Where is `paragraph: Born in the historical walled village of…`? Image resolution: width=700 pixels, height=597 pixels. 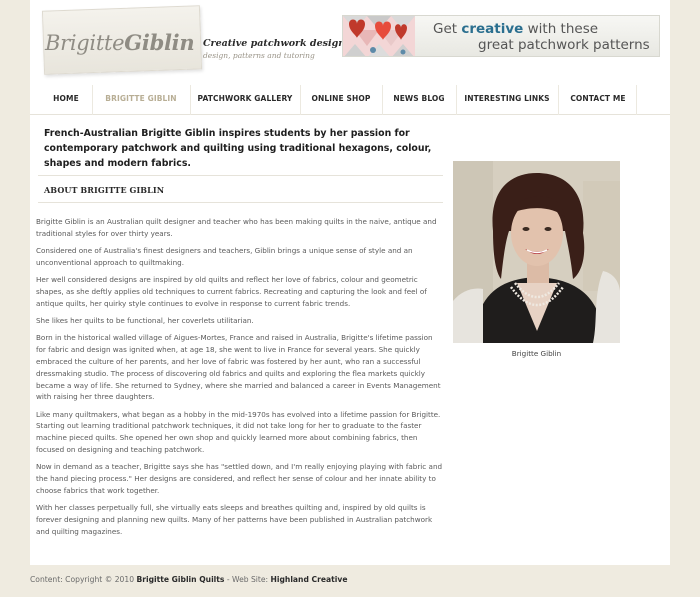
paragraph: Born in the historical walled village of… is located at coordinates (238, 367).